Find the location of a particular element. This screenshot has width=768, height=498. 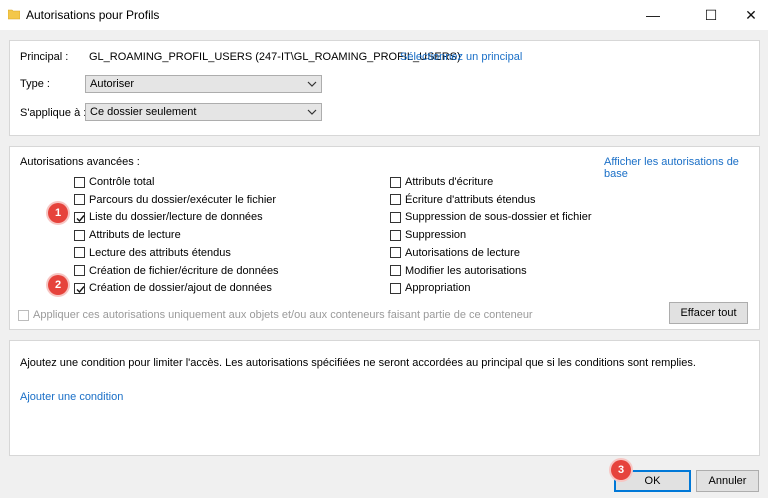

permission-checkbox: Contrôle total is located at coordinates (114, 182).